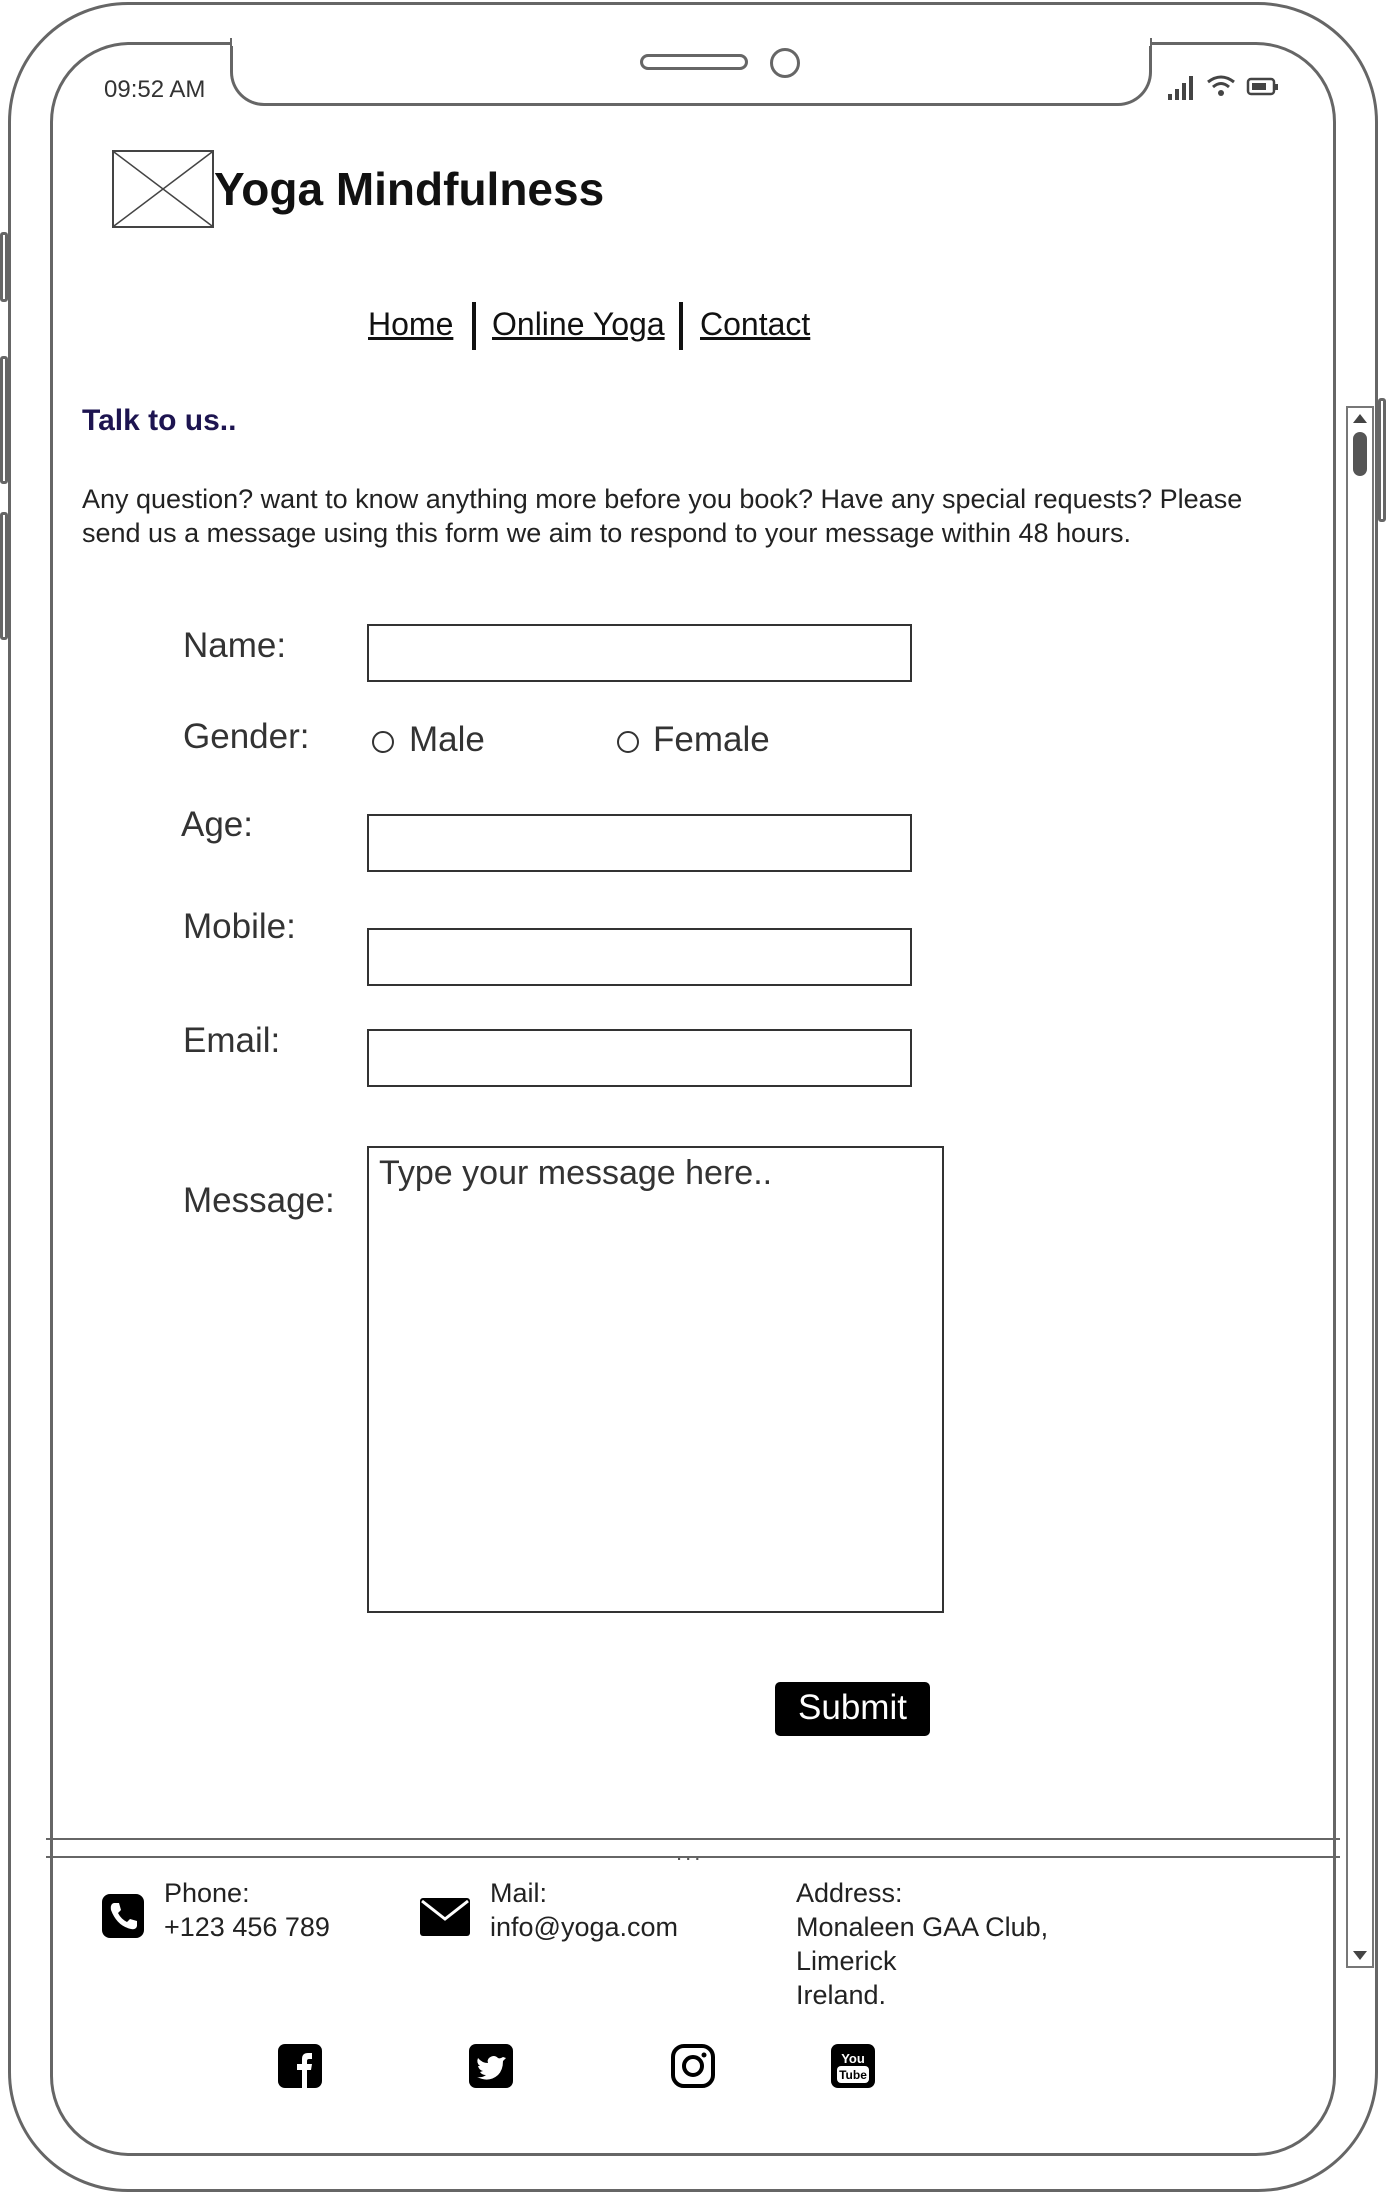 This screenshot has height=2198, width=1386. What do you see at coordinates (852, 1709) in the screenshot?
I see `submit-button: Submit` at bounding box center [852, 1709].